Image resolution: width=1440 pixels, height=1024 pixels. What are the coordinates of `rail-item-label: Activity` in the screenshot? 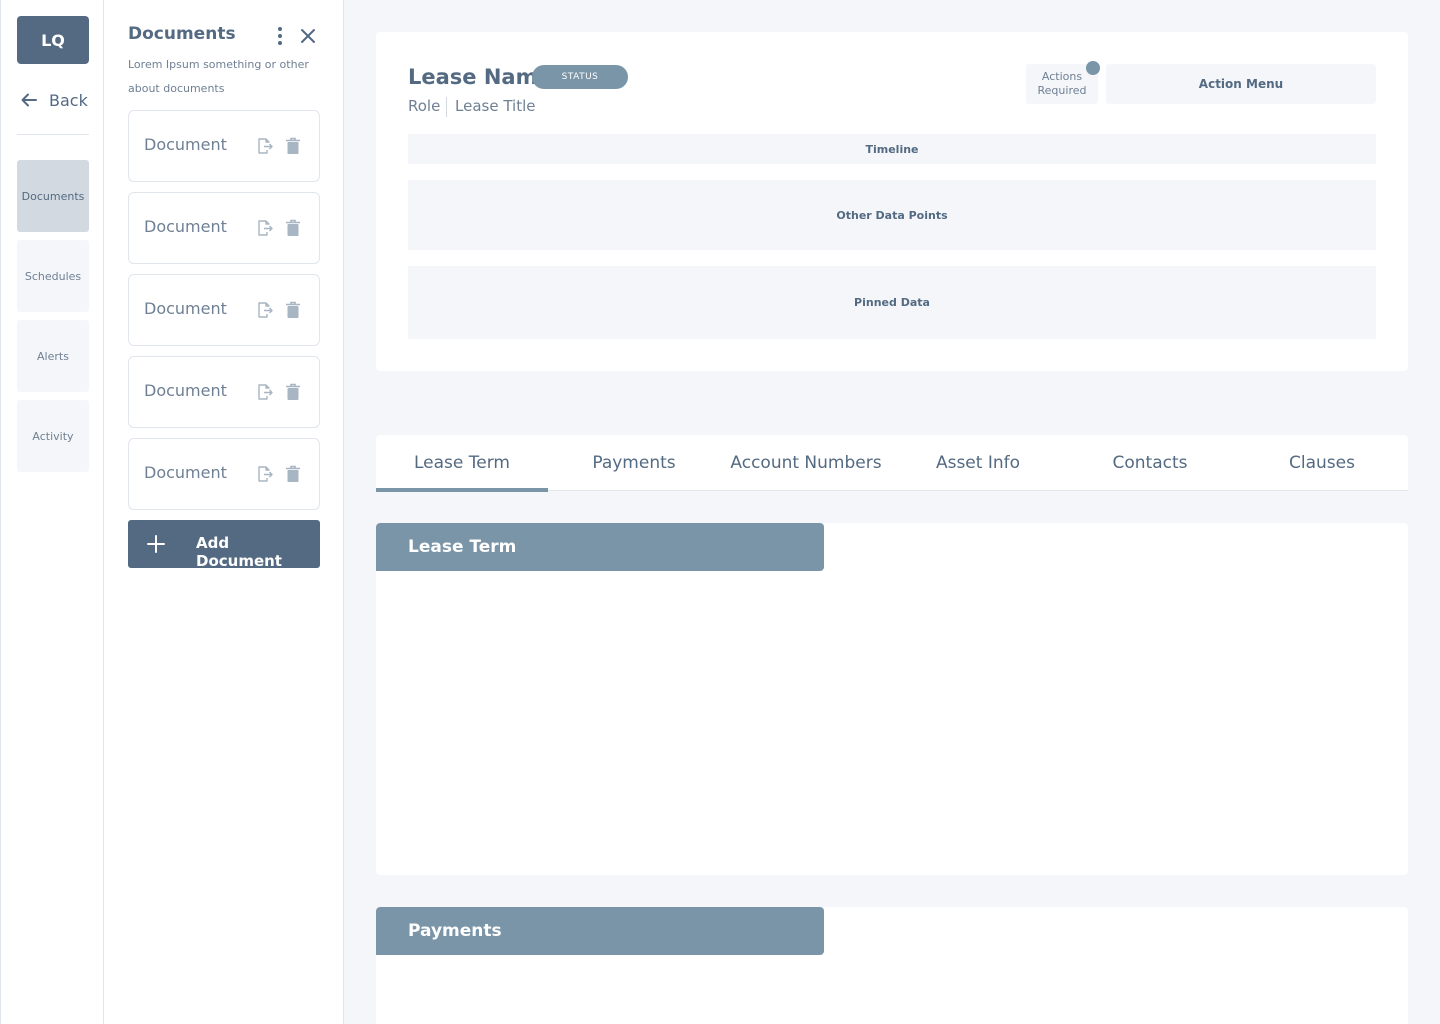 It's located at (53, 436).